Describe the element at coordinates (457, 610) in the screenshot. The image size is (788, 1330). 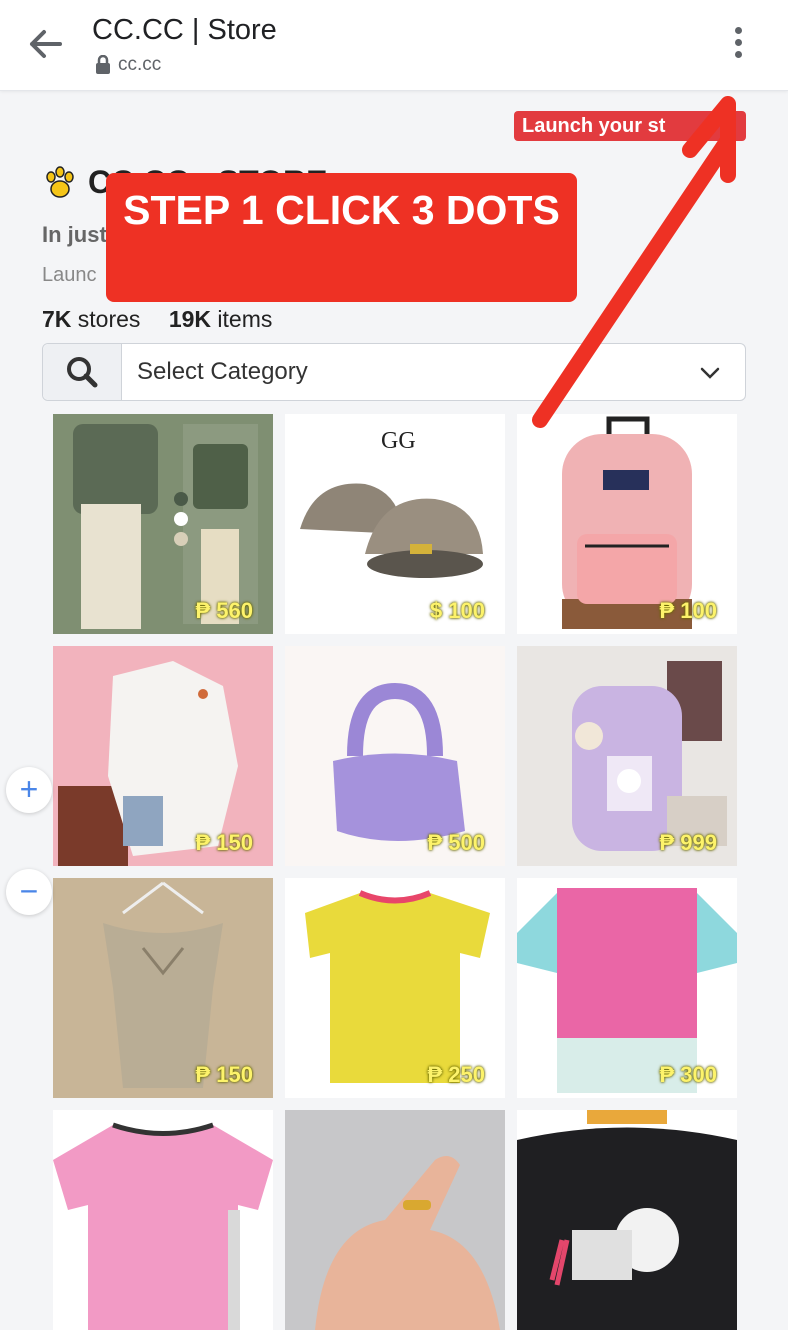
I see `product-price: $ 100` at that location.